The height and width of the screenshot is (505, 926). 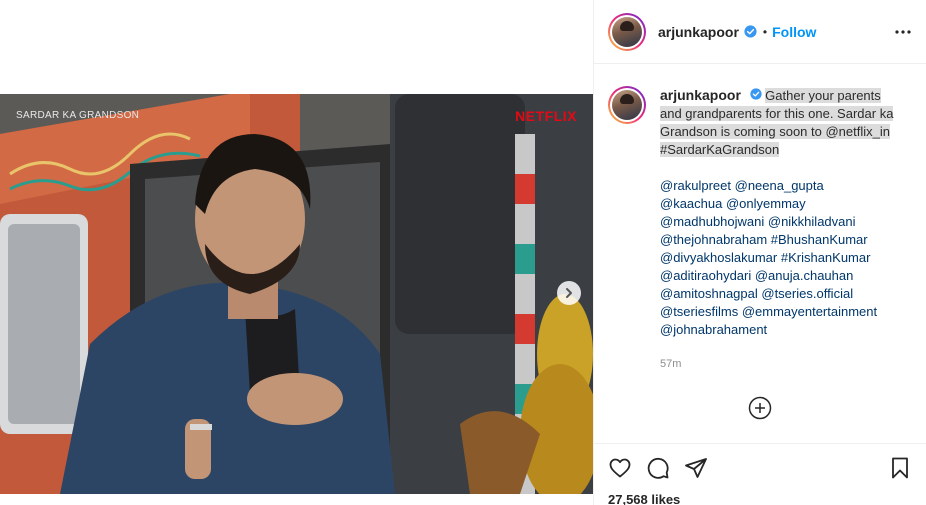 I want to click on load-more-comments-button, so click(x=760, y=408).